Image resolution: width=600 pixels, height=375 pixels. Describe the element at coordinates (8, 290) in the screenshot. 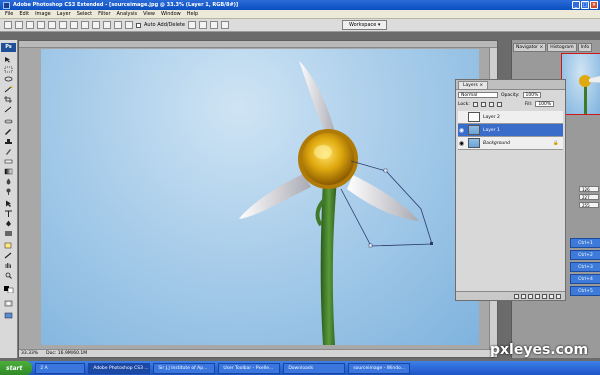

I see `color-swatches-icon` at that location.